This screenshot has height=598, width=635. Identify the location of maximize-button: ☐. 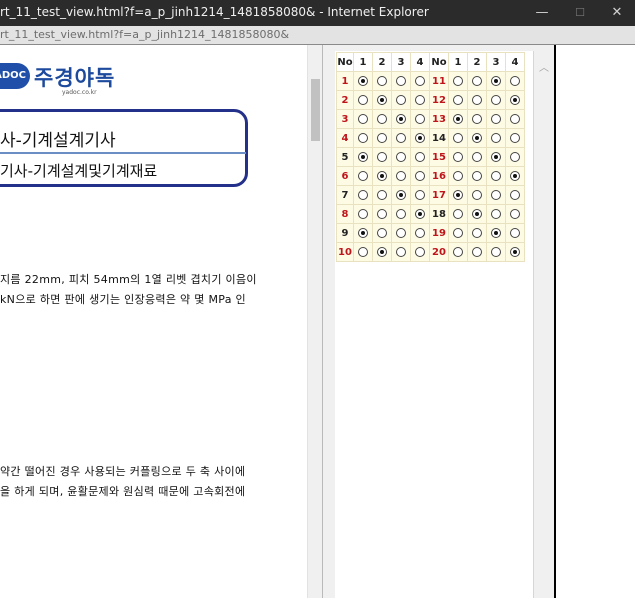
(580, 13).